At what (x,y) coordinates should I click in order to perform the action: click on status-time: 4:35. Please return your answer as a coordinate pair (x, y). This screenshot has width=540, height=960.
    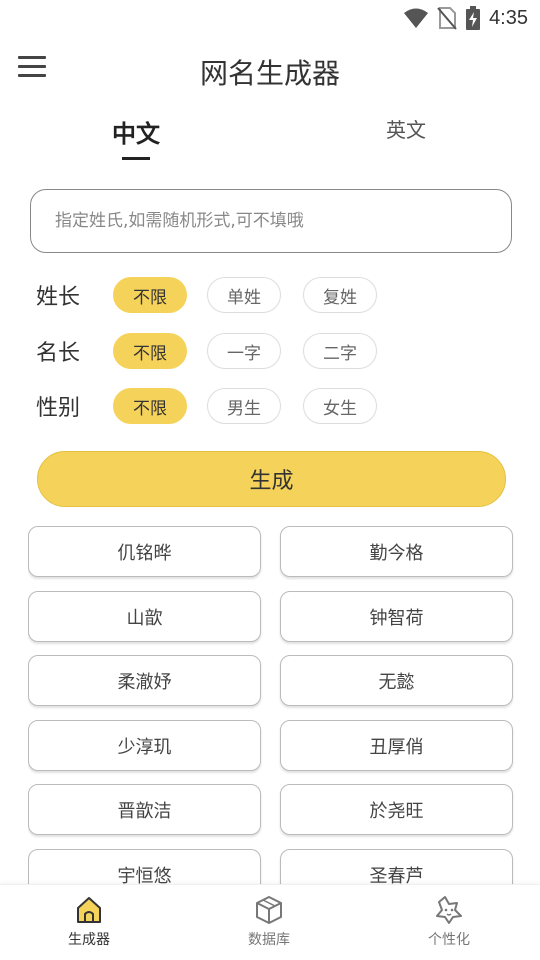
    Looking at the image, I should click on (508, 17).